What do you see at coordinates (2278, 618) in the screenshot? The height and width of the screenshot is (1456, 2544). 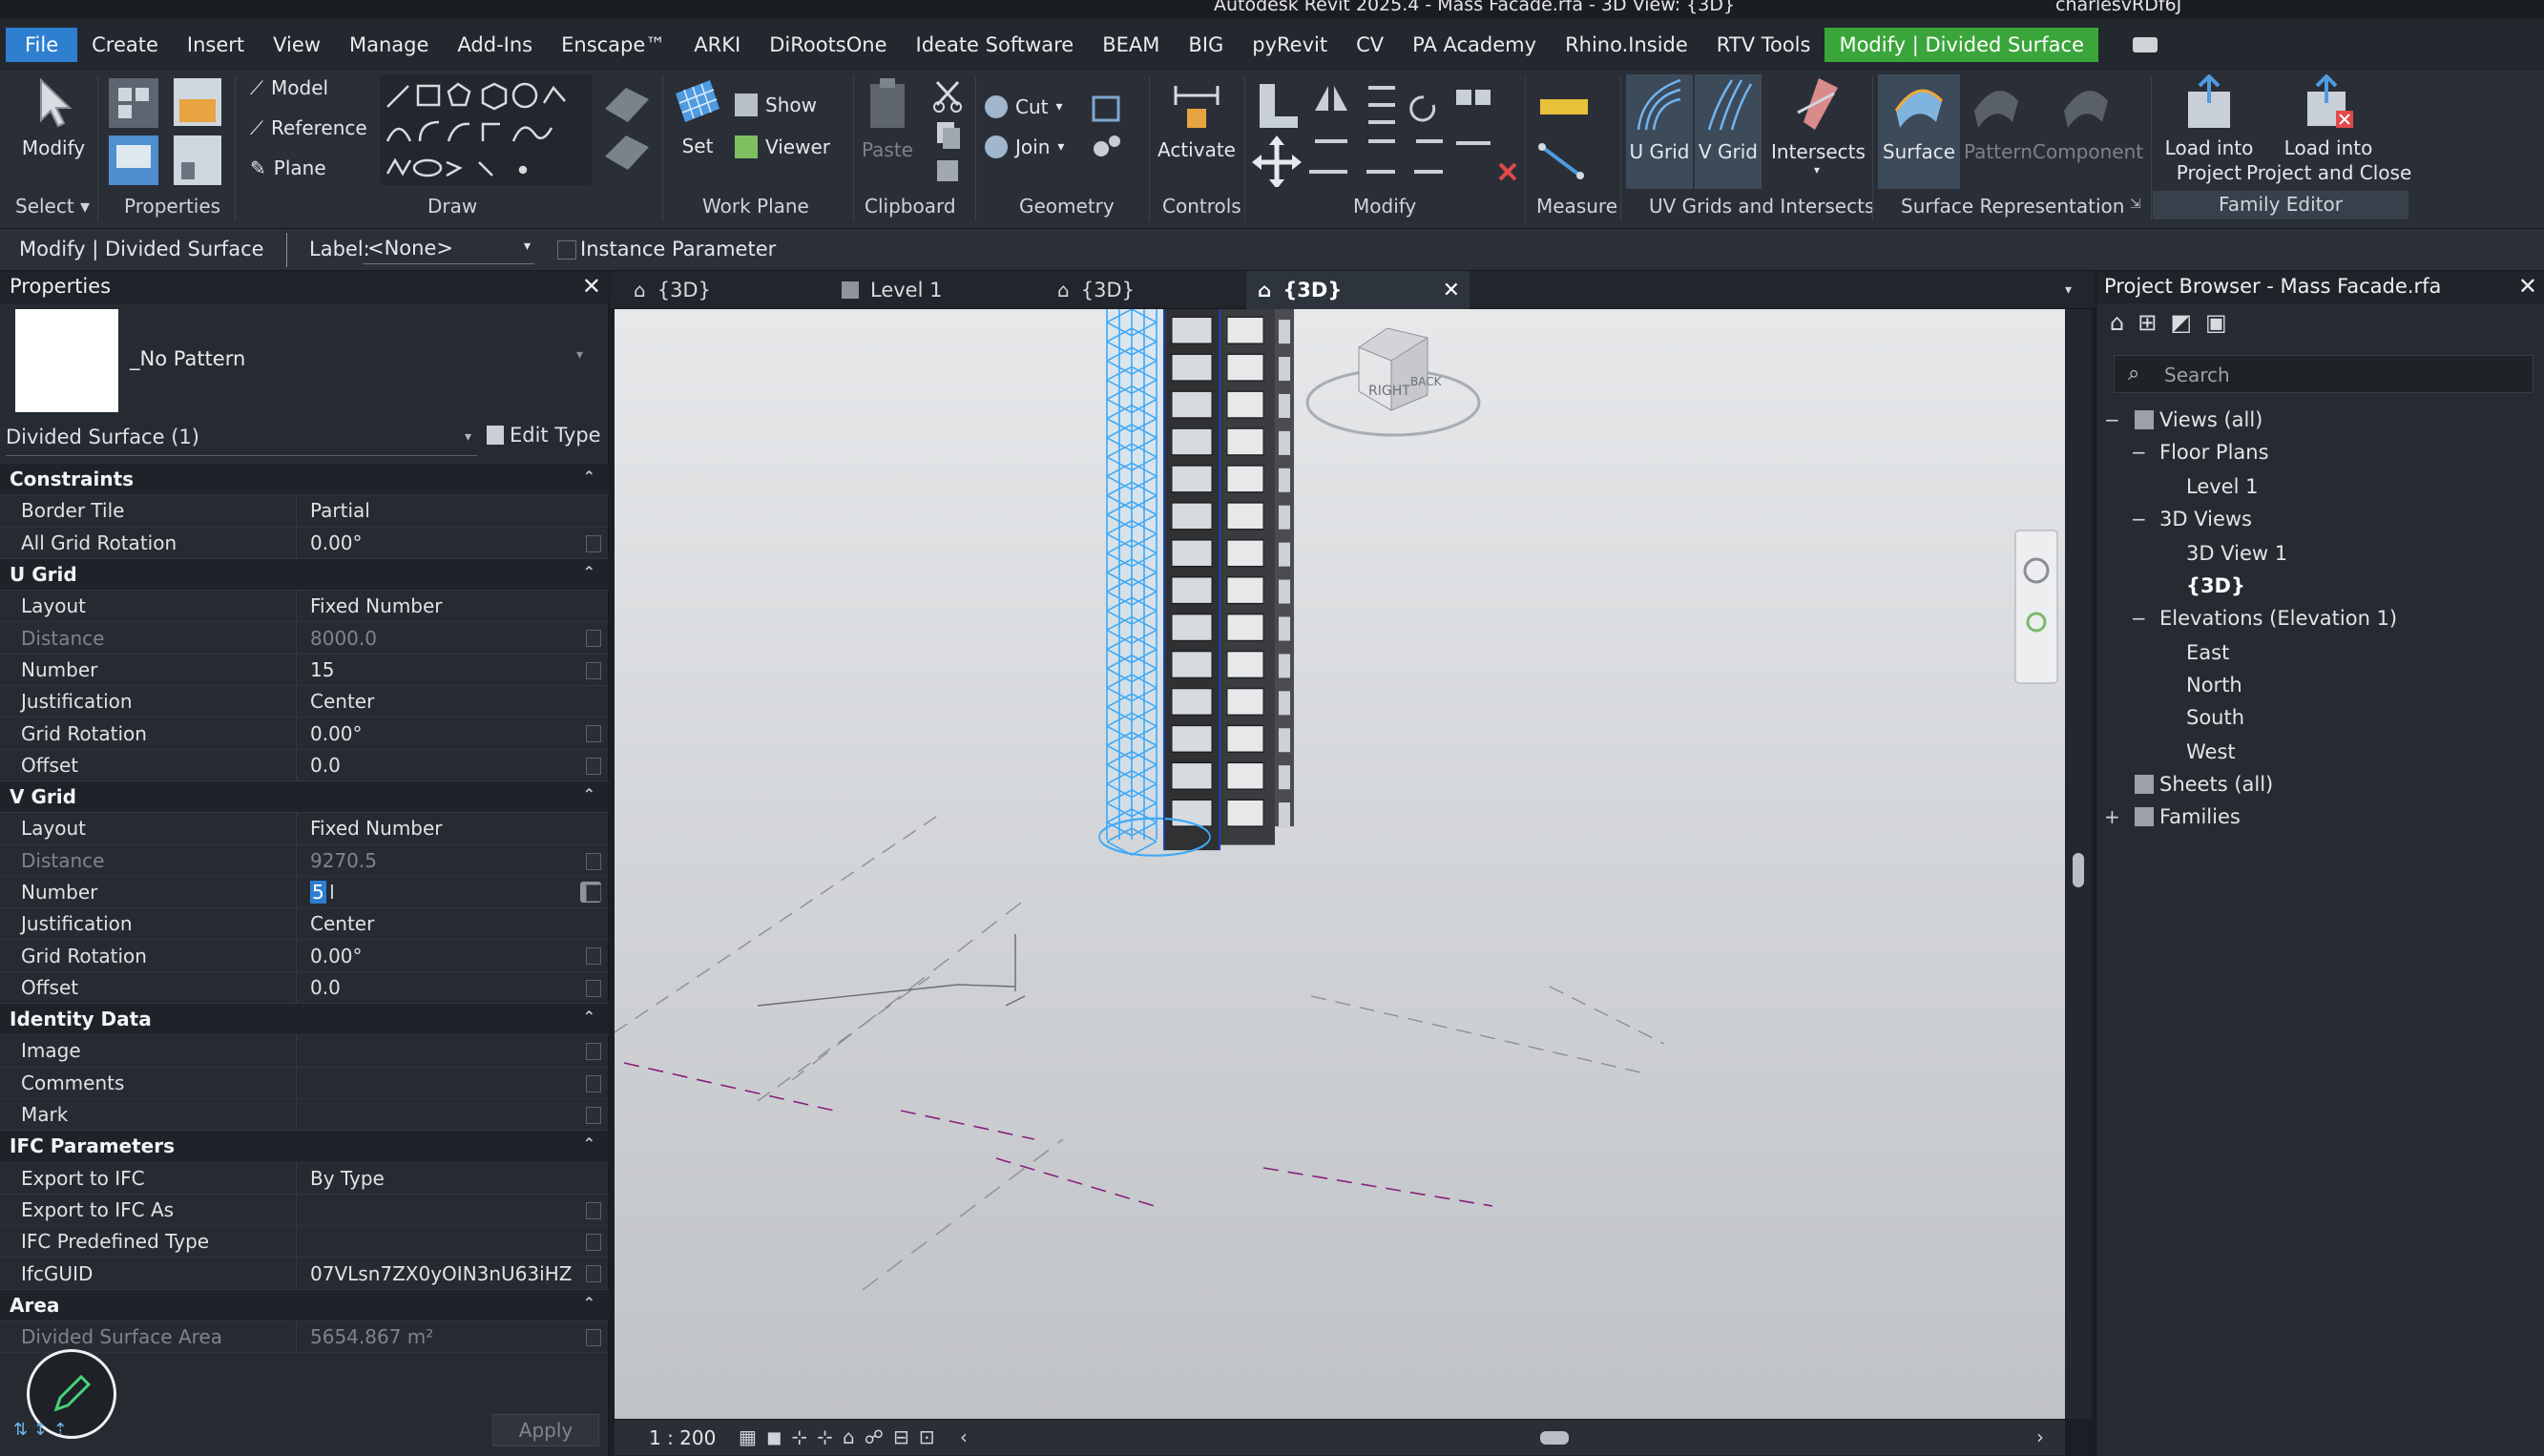 I see `tree-elevations: Elevations (Elevation 1)` at bounding box center [2278, 618].